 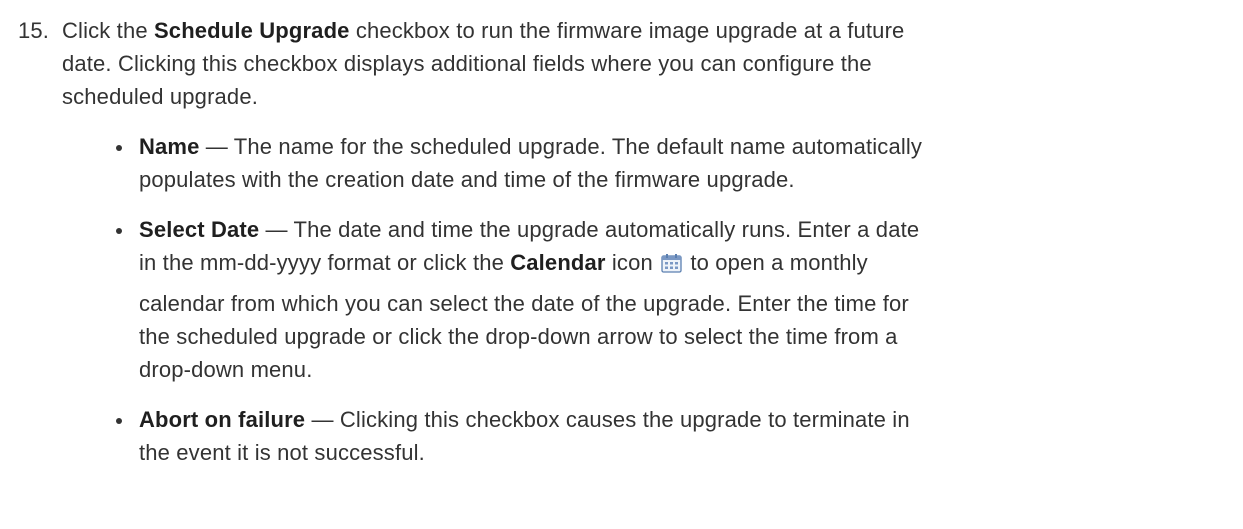 I want to click on name-term: Name, so click(x=169, y=146).